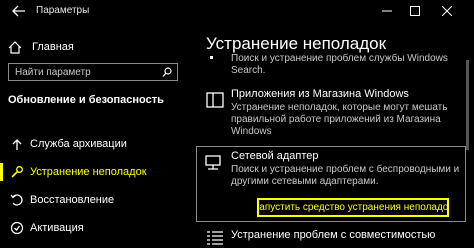 The height and width of the screenshot is (248, 474). Describe the element at coordinates (237, 11) in the screenshot. I see `title-bar: Параметры` at that location.